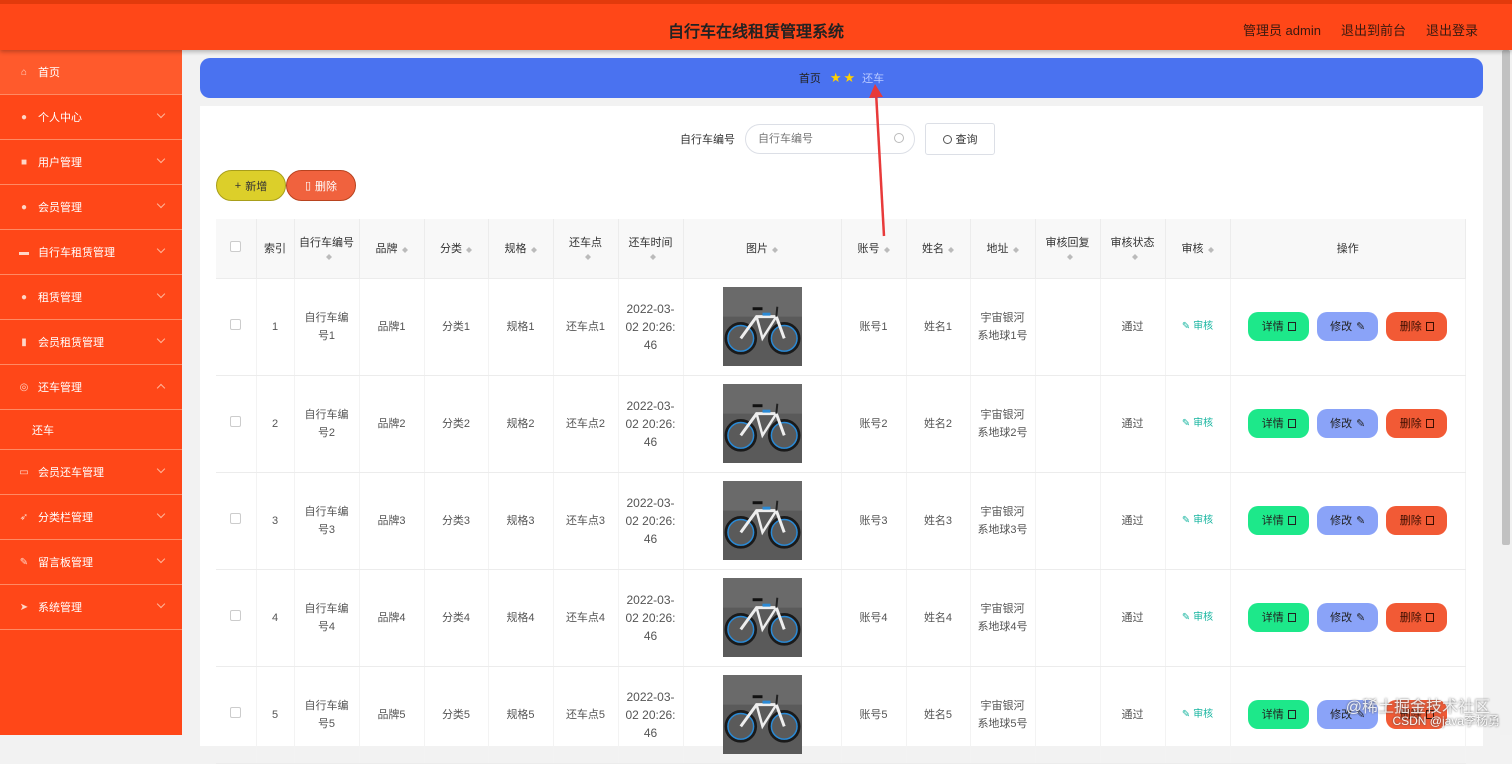 This screenshot has height=764, width=1512. I want to click on trash-icon, so click(1429, 520).